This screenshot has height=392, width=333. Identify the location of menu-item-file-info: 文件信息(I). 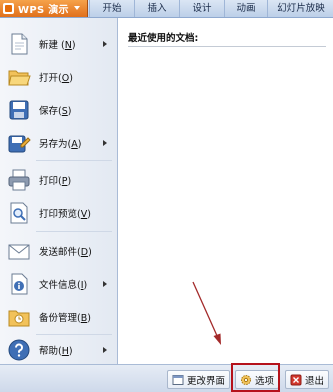
(58, 283).